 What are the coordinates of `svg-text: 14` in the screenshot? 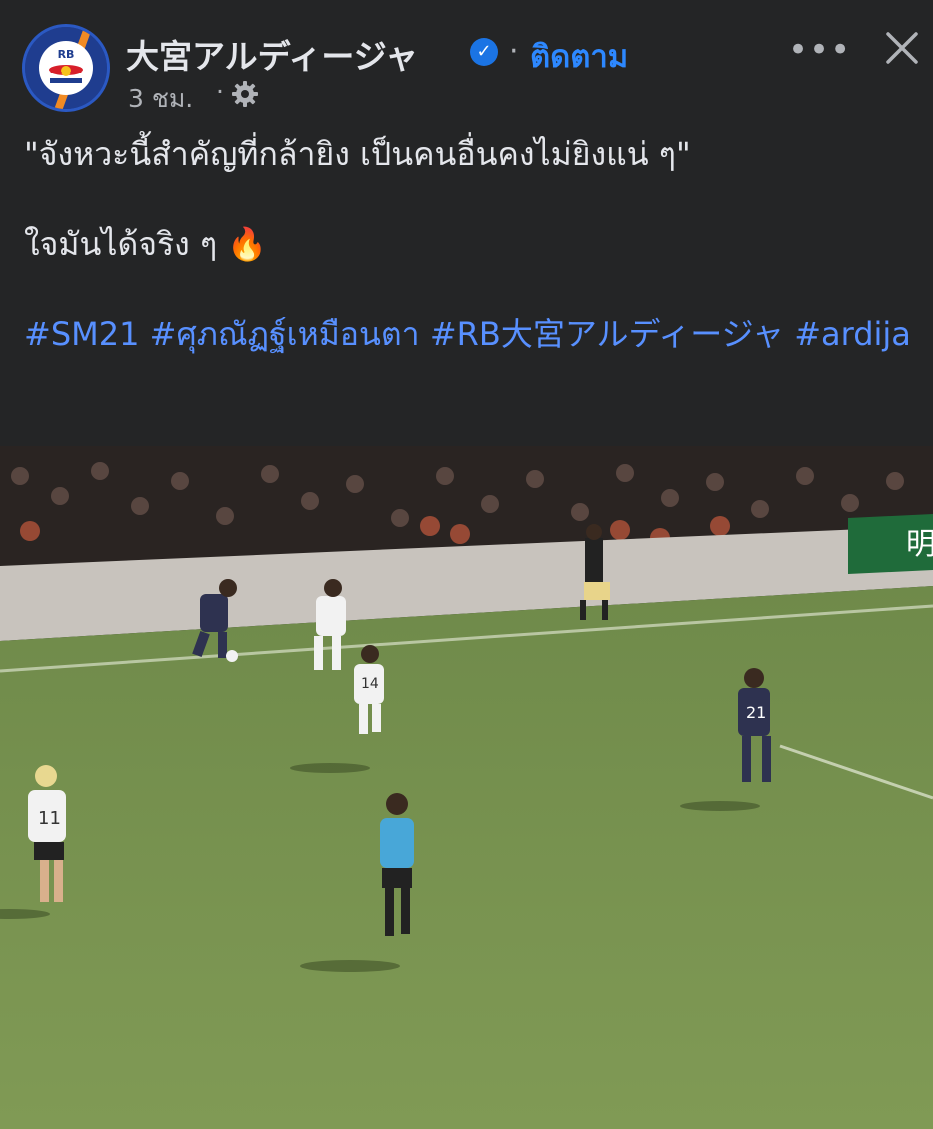 It's located at (370, 684).